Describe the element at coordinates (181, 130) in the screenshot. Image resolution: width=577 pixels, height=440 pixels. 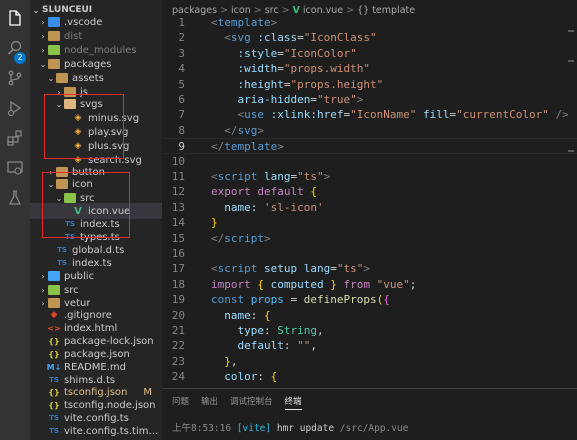
I see `line-number: 8` at that location.